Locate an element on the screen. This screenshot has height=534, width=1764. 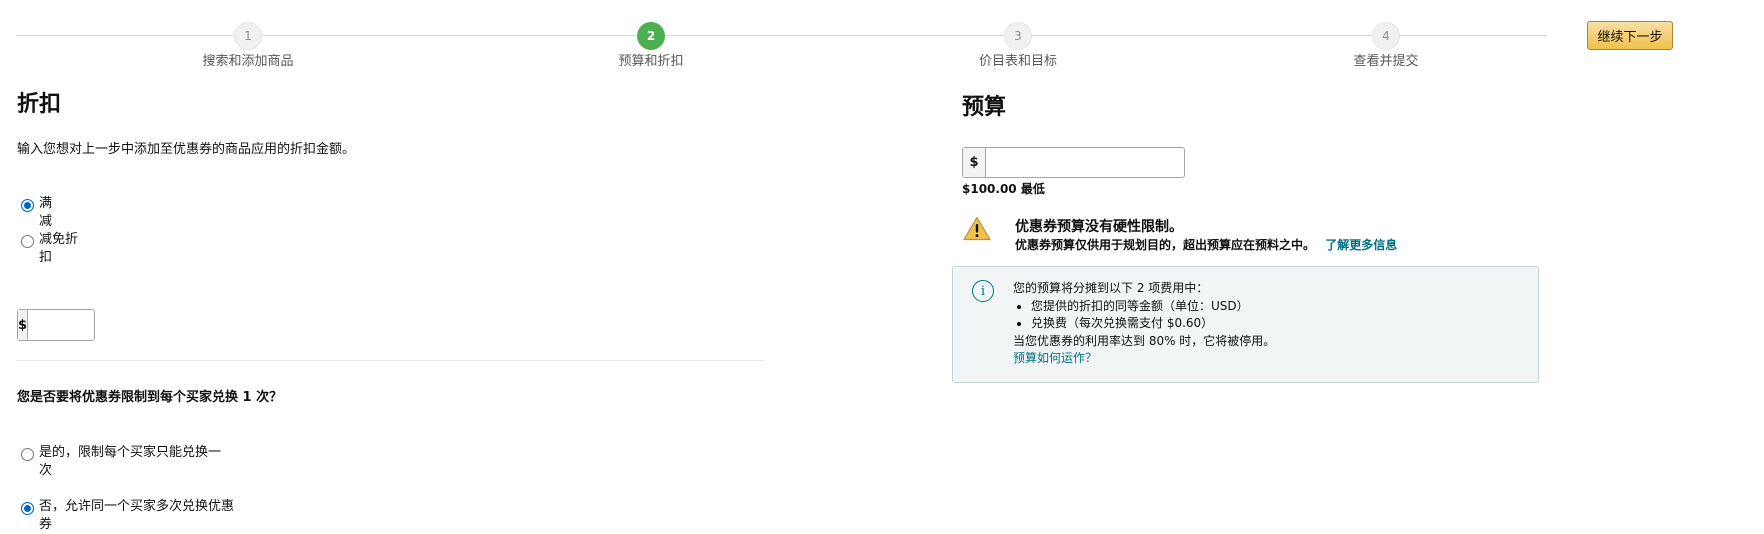
discount-amount-field: $ is located at coordinates (117, 325).